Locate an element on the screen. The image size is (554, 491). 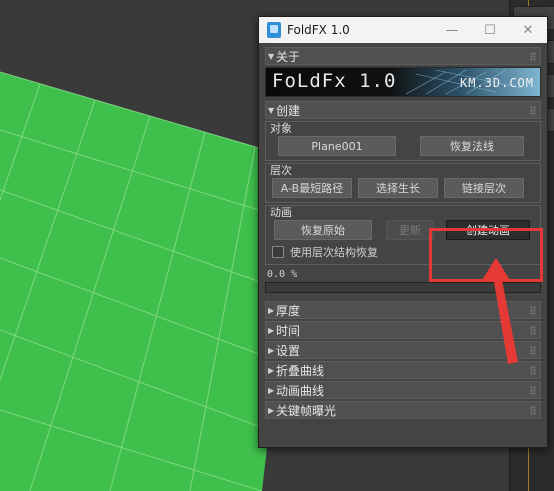
use-hierarchy-restore-checkbox is located at coordinates (278, 252).